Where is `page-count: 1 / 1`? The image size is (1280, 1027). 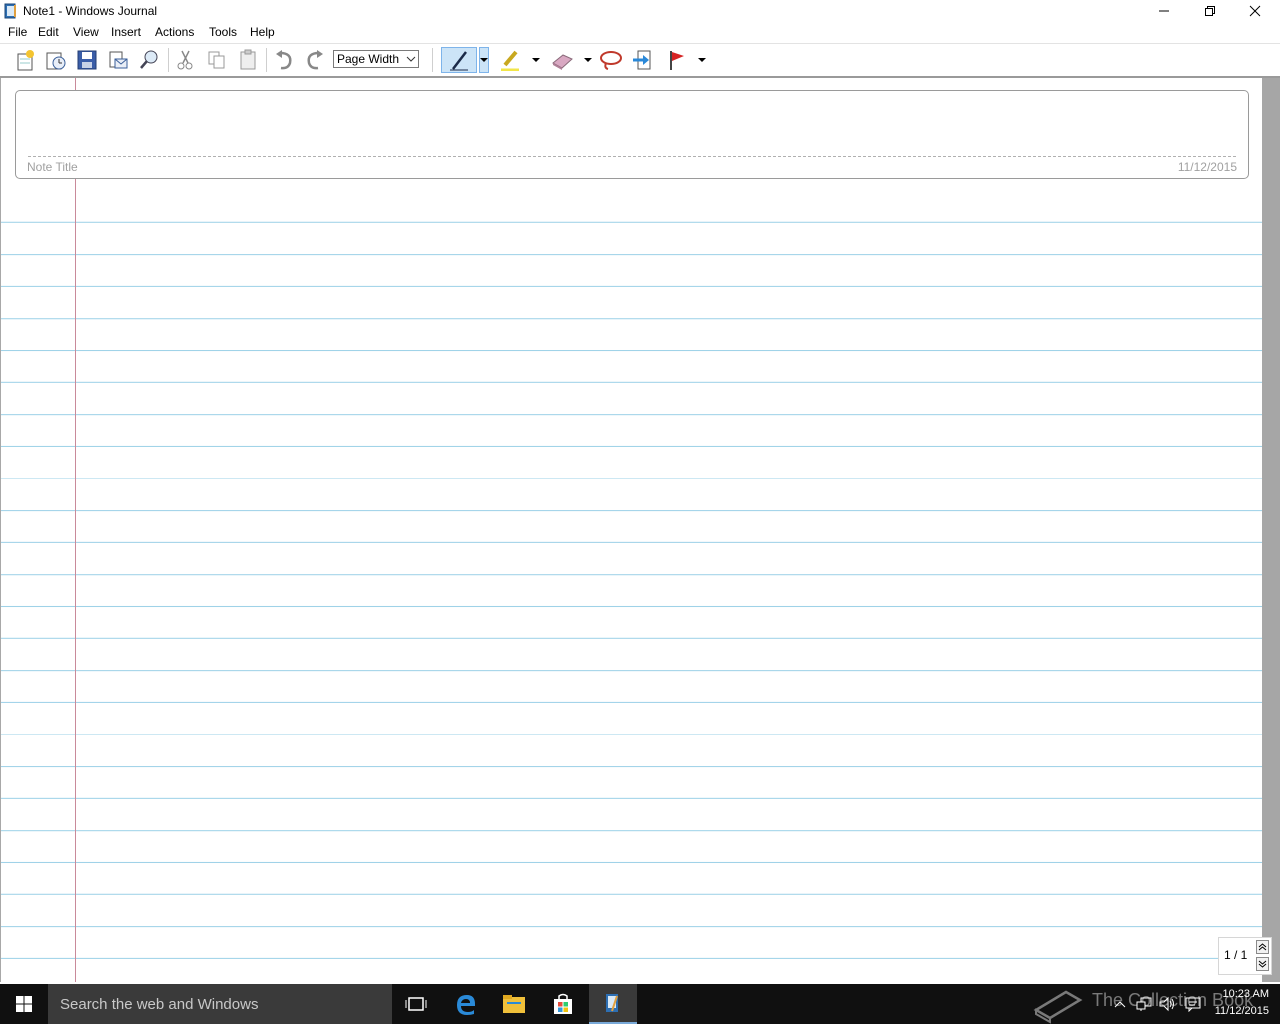 page-count: 1 / 1 is located at coordinates (1236, 955).